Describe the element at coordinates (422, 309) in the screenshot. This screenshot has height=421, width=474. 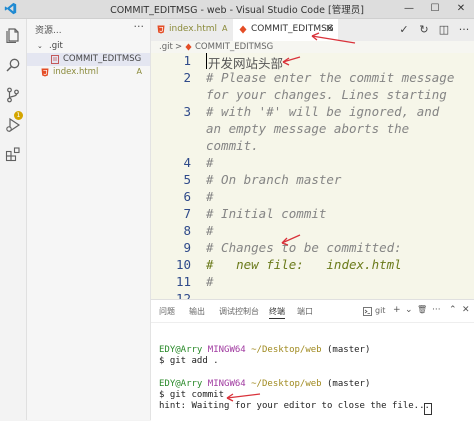
I see `trash-icon: 🗑` at that location.